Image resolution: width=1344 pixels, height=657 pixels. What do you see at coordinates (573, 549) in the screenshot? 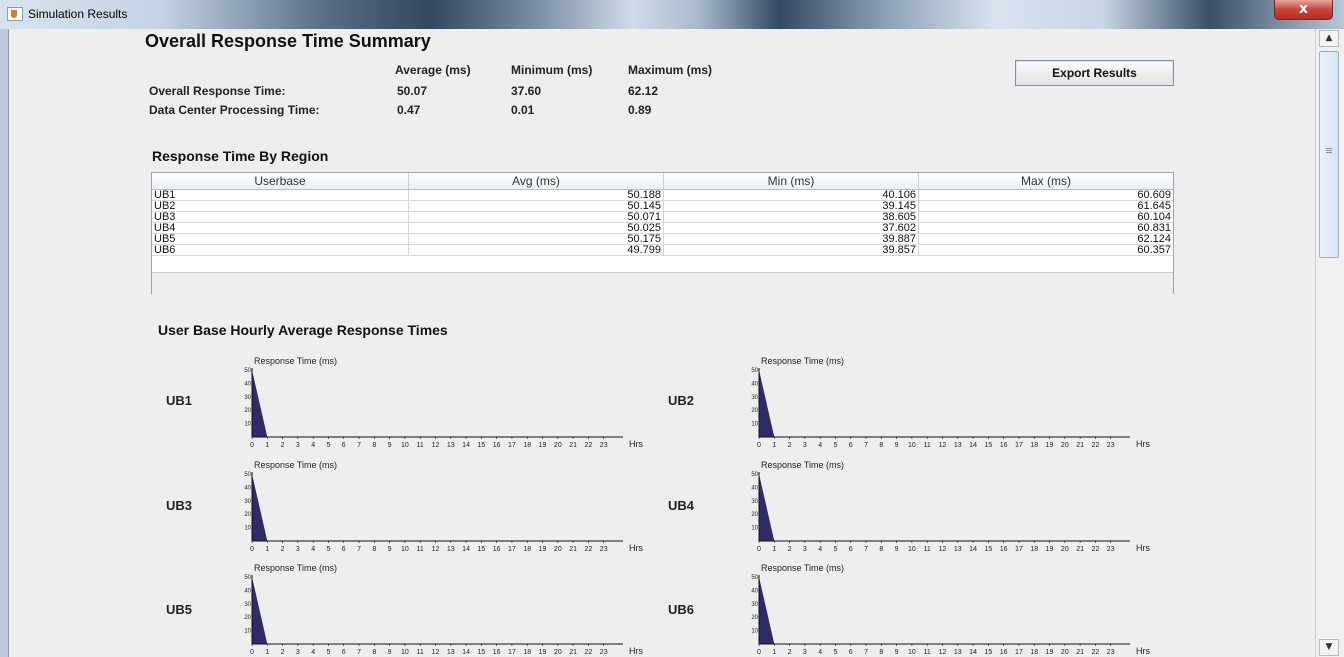
I see `x-tick-label: 21` at bounding box center [573, 549].